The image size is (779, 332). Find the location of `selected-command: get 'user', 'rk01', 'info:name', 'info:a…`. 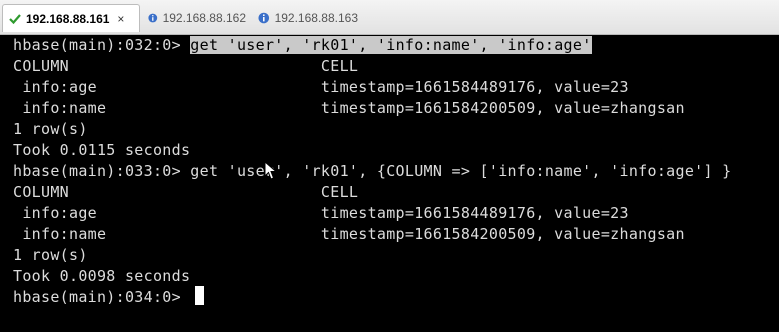

selected-command: get 'user', 'rk01', 'info:name', 'info:a… is located at coordinates (391, 45).